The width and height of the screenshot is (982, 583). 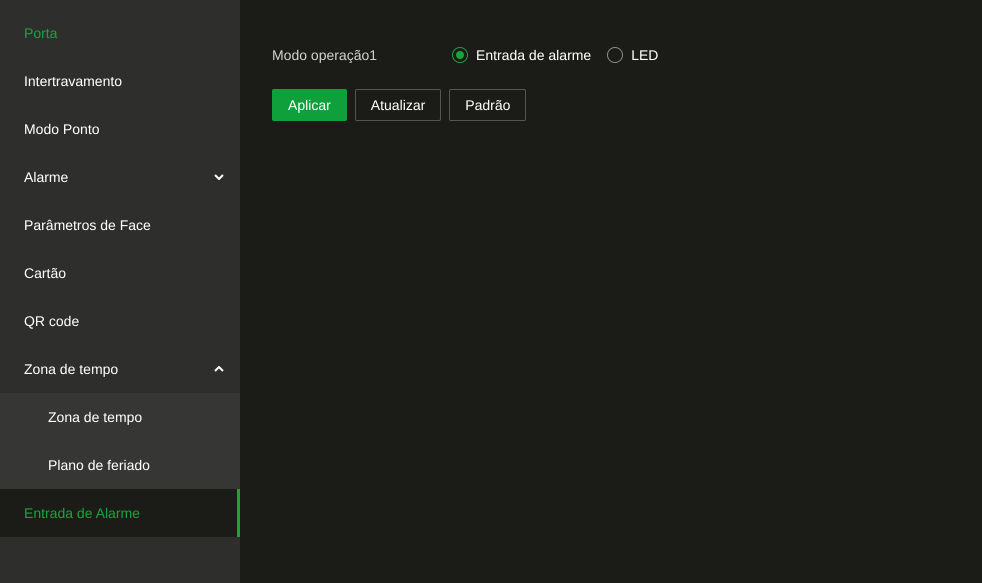 What do you see at coordinates (120, 33) in the screenshot?
I see `sidebar-item: Porta` at bounding box center [120, 33].